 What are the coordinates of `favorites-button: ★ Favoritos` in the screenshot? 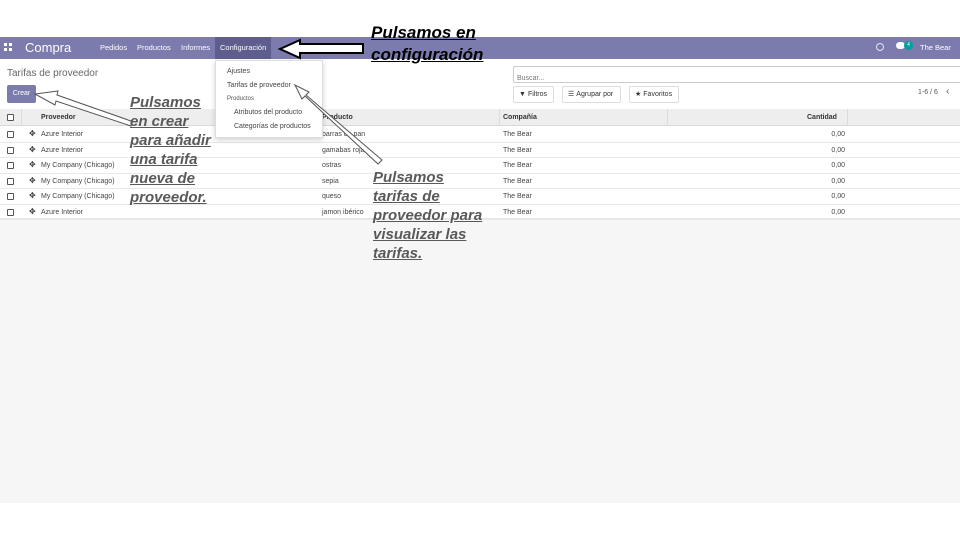 It's located at (654, 94).